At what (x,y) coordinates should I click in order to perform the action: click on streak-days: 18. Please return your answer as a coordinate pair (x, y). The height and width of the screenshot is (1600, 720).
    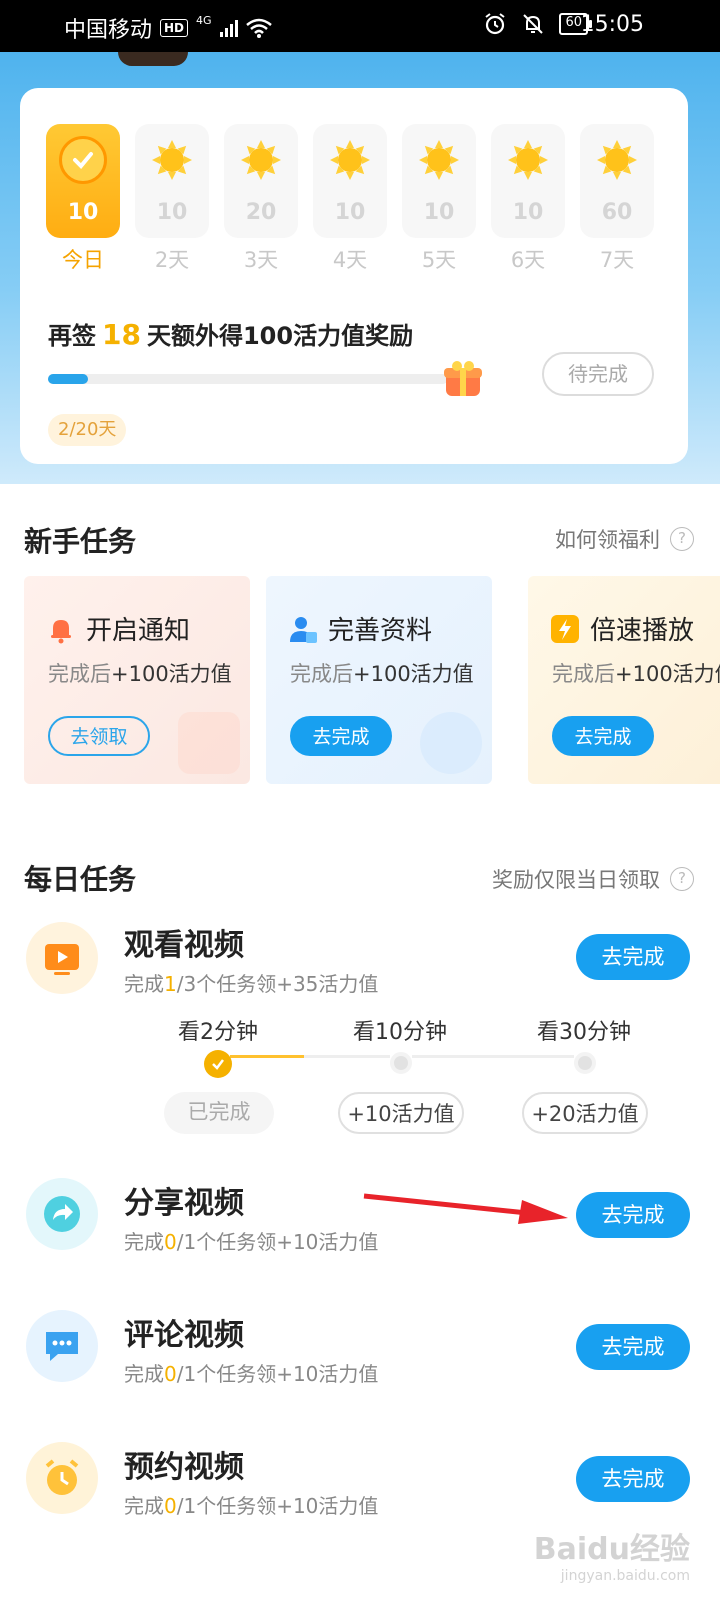
    Looking at the image, I should click on (121, 334).